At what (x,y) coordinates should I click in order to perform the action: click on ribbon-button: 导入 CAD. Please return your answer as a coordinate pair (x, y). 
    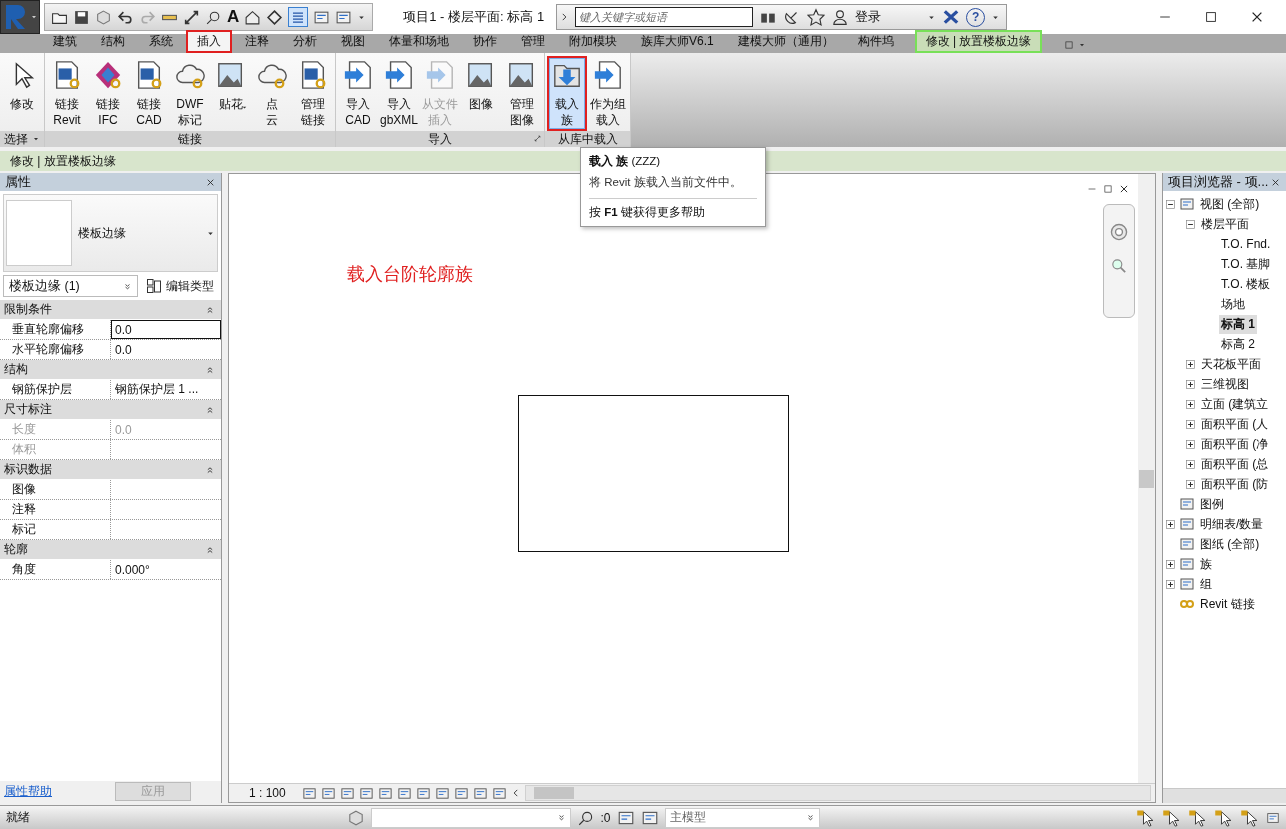
    Looking at the image, I should click on (358, 93).